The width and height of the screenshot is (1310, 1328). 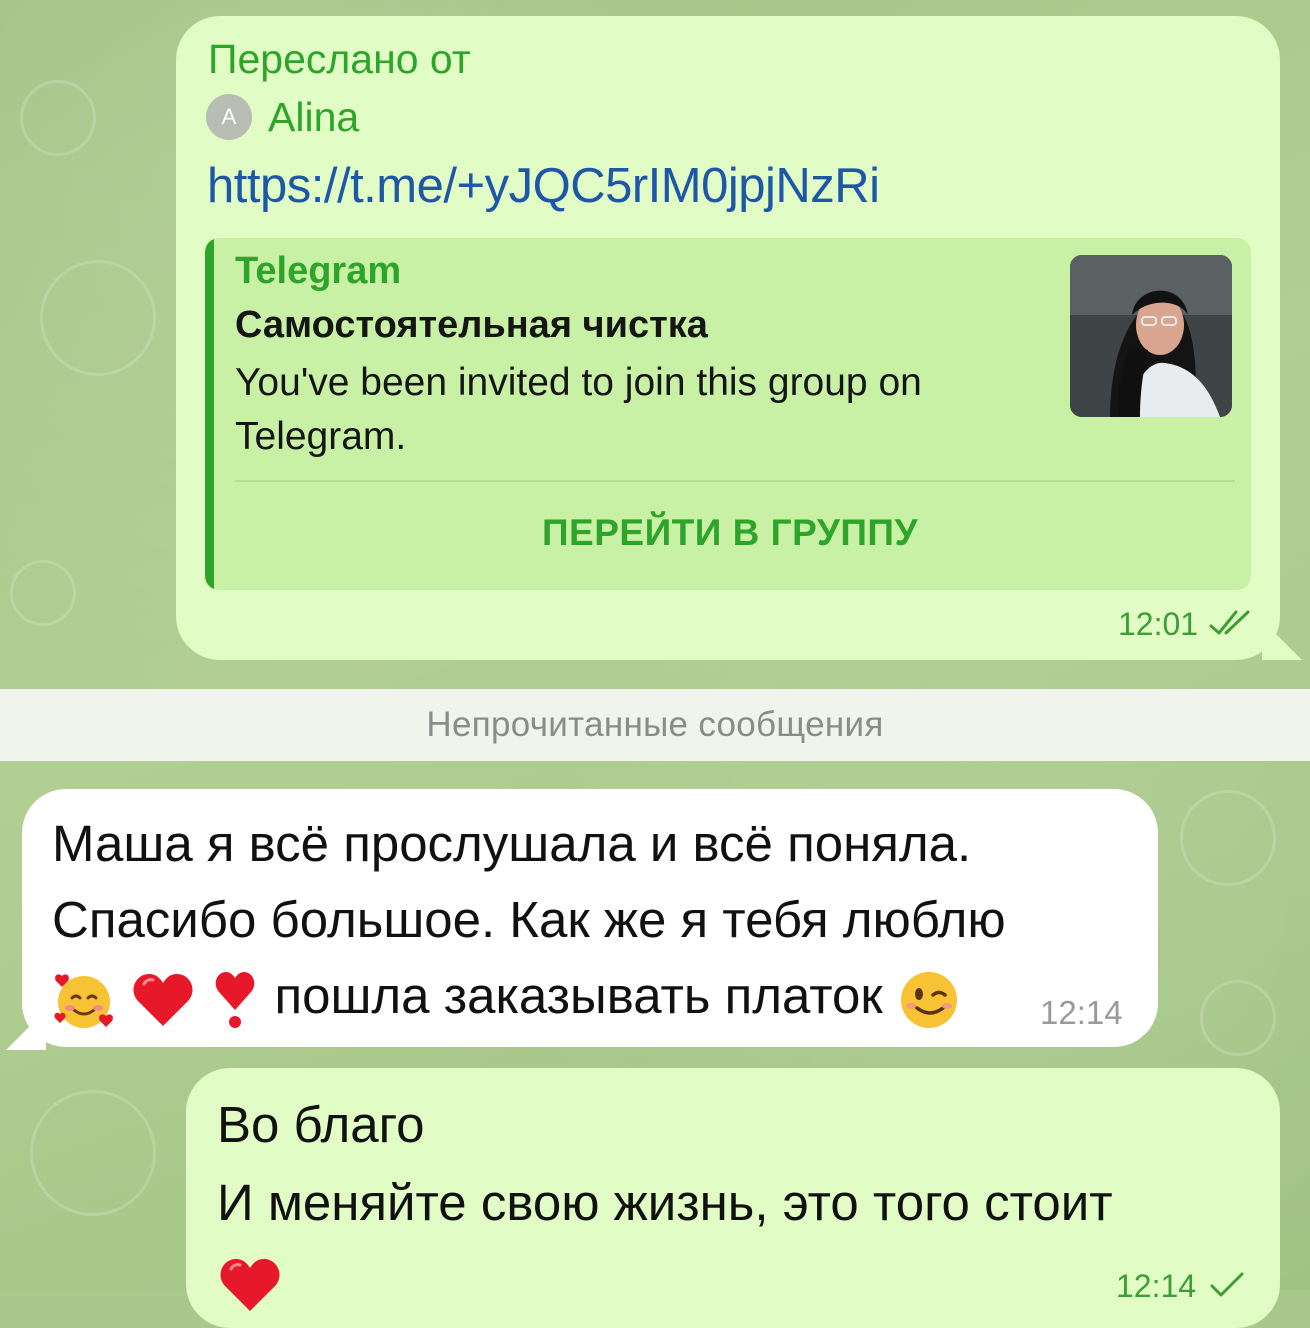 What do you see at coordinates (1158, 624) in the screenshot?
I see `message-timestamp: 12:01` at bounding box center [1158, 624].